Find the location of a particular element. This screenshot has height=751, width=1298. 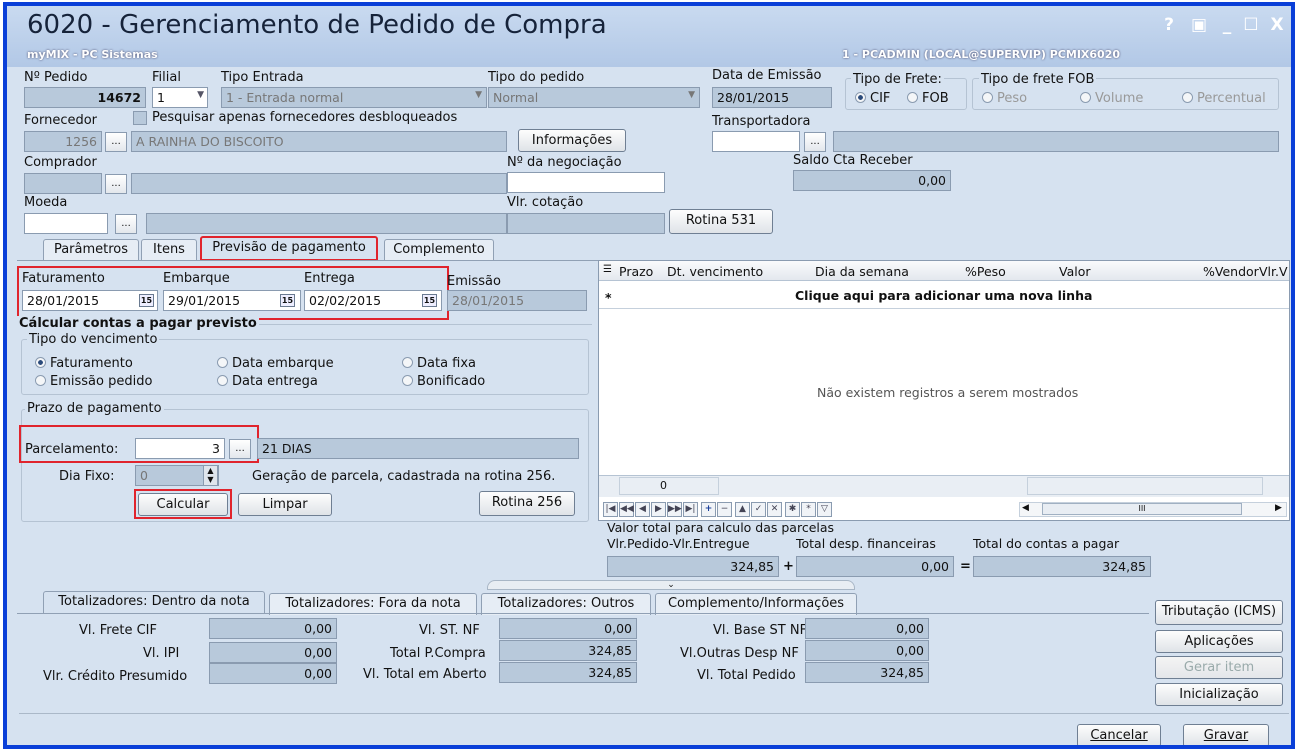

scroll-left-icon: ◀ is located at coordinates (1025, 508).